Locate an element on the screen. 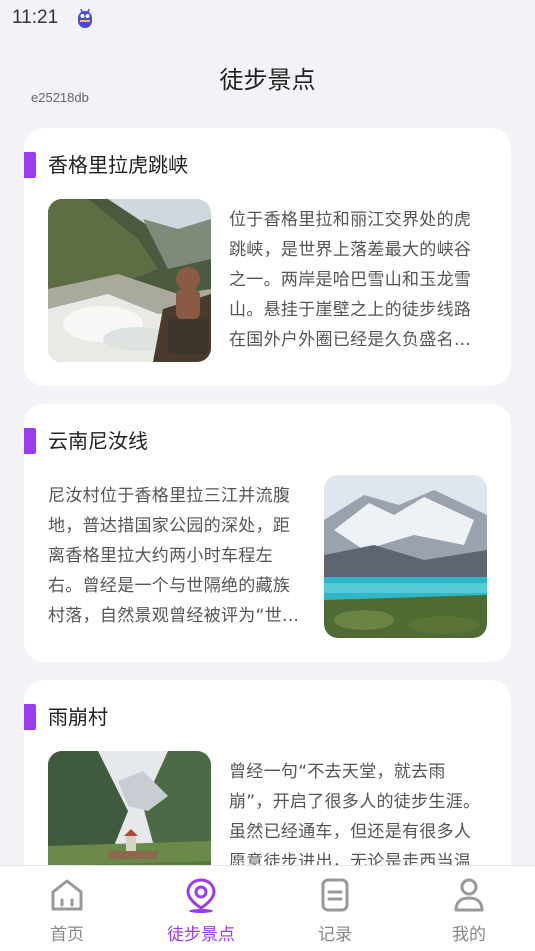  page-header: 徒步景点 e25218db is located at coordinates (267, 80).